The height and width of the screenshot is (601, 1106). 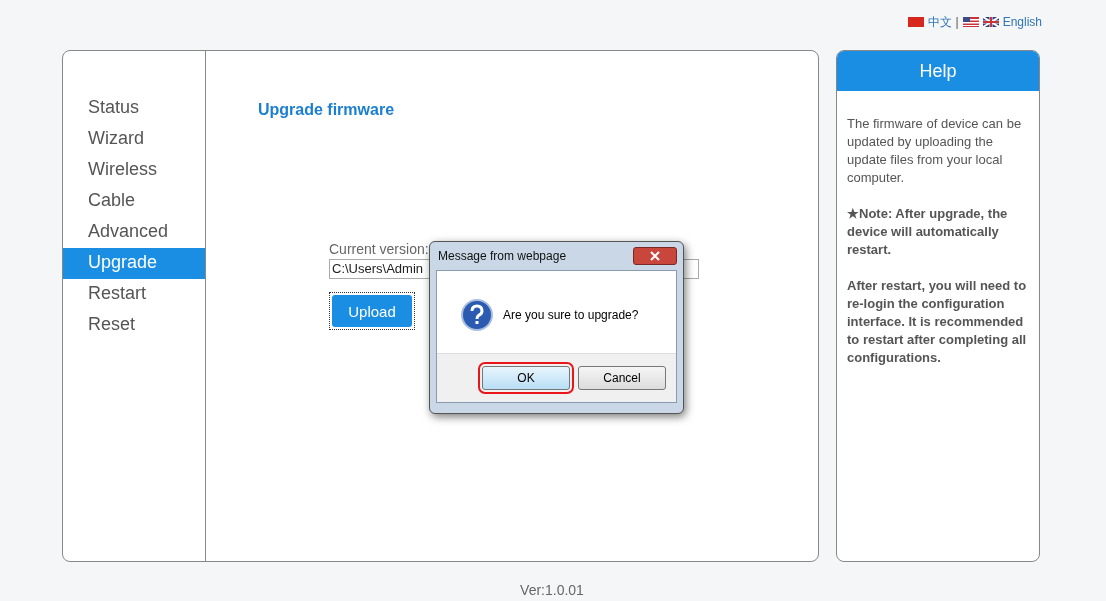 I want to click on version-text: Ver:1.0.01, so click(x=552, y=590).